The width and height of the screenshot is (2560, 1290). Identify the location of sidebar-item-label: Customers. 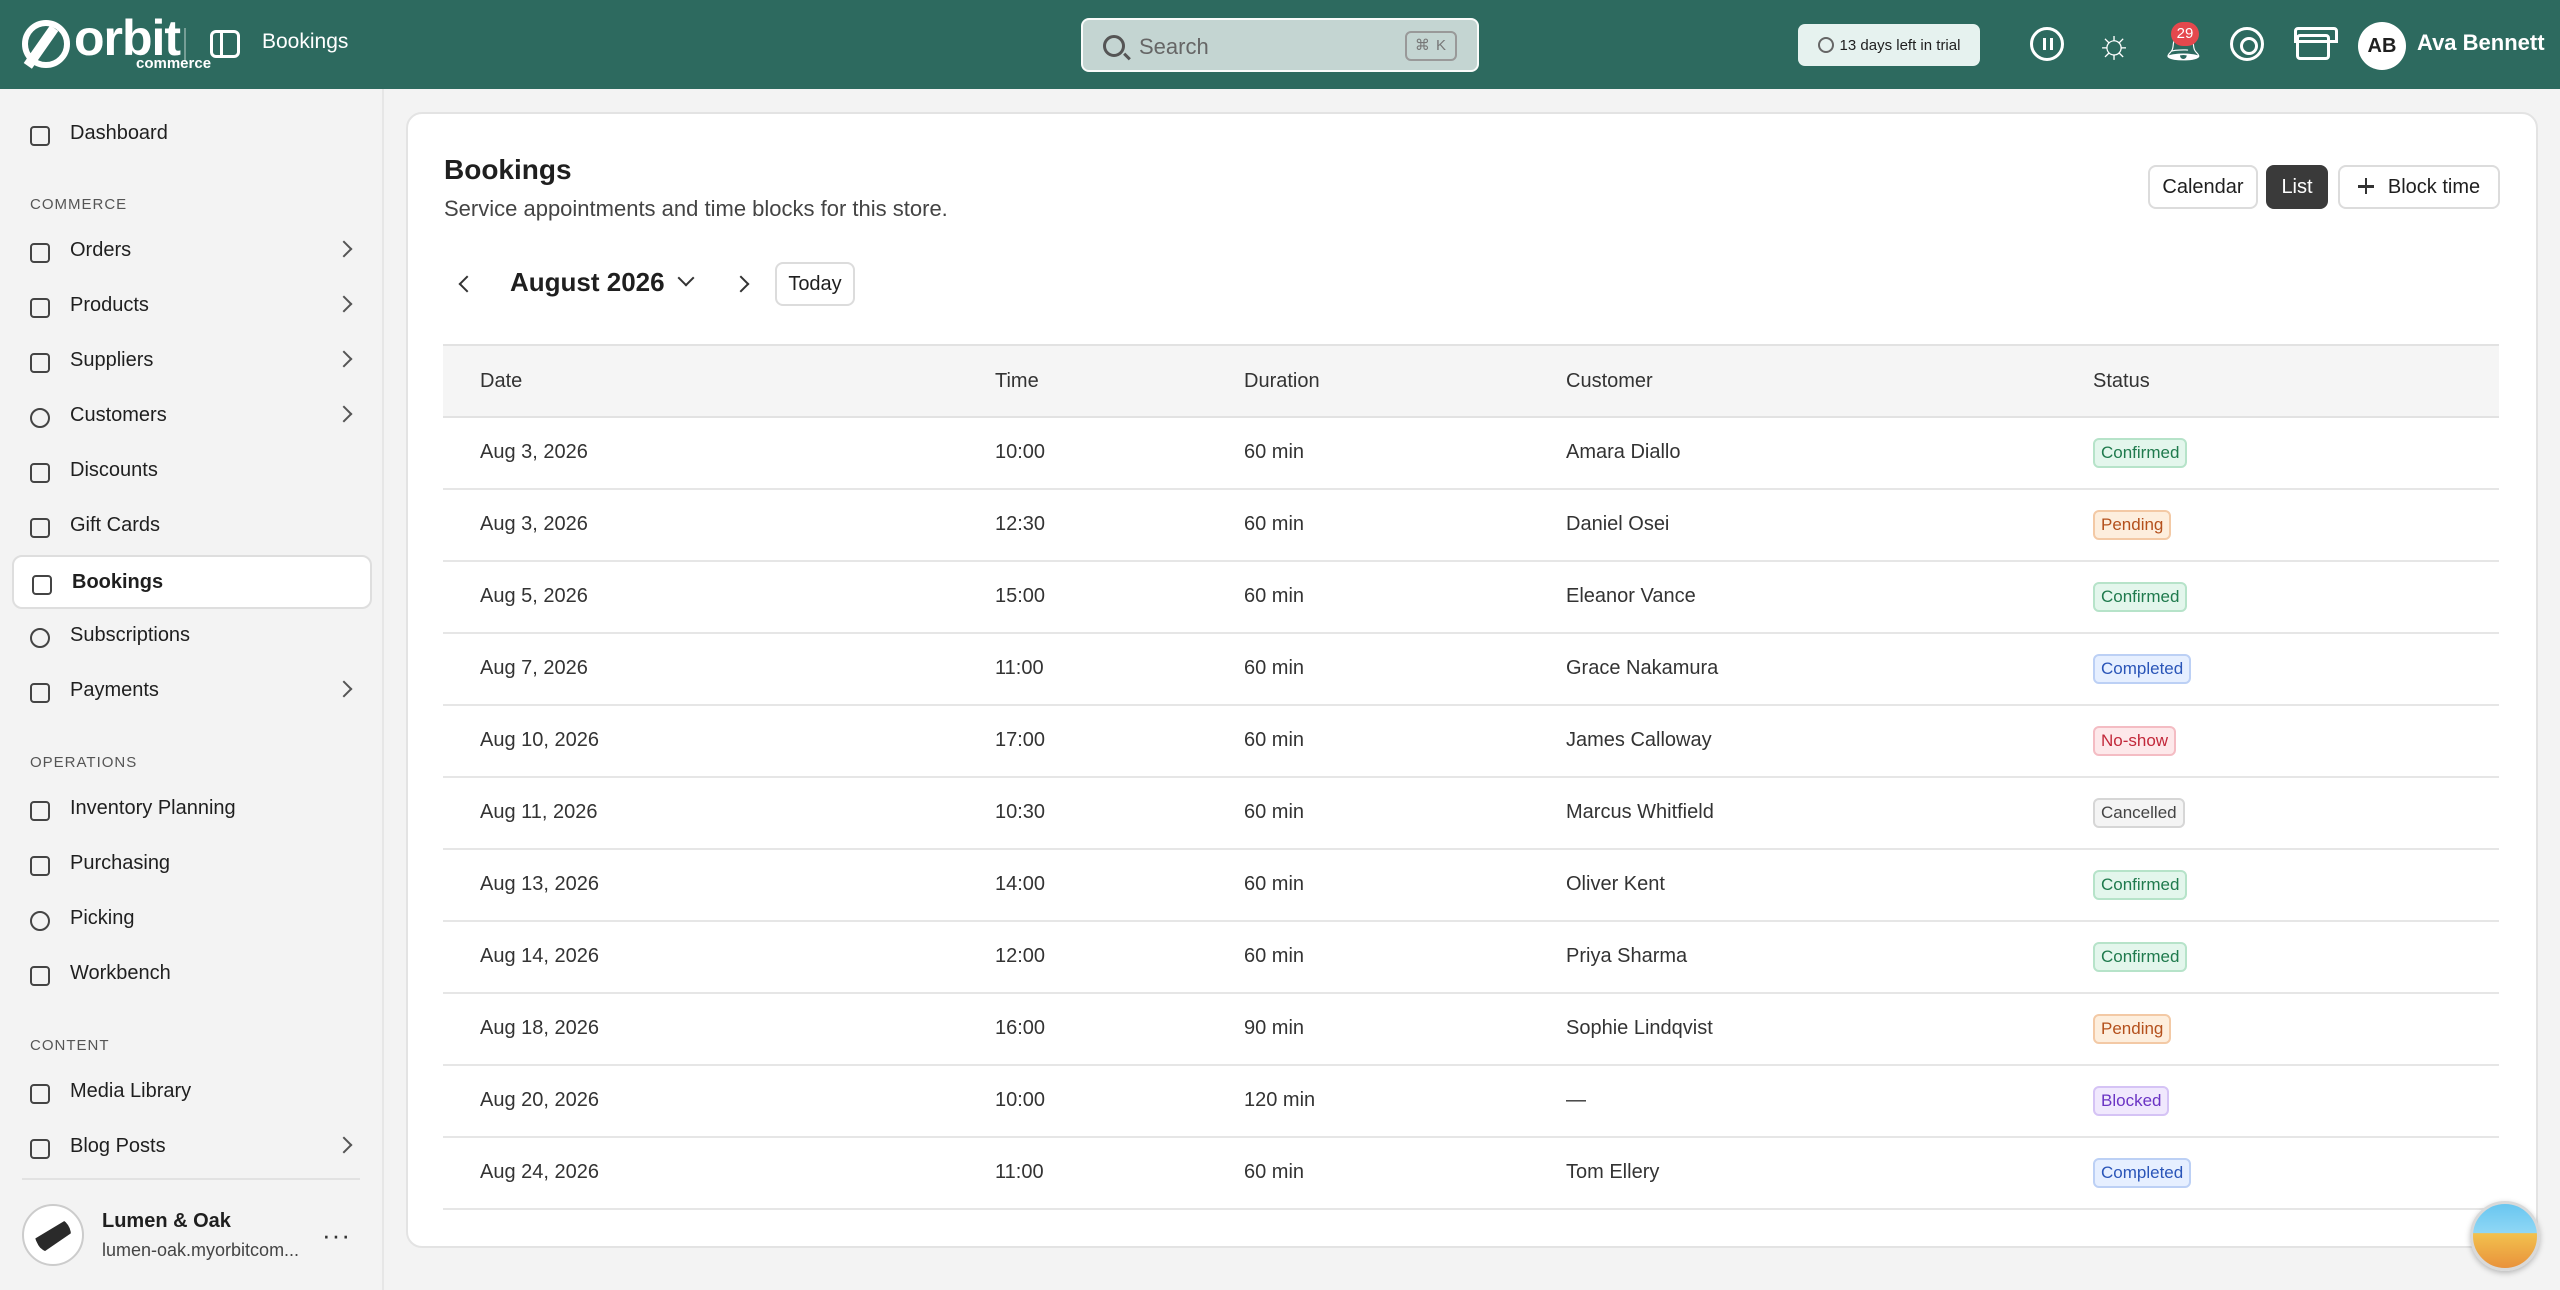
(118, 415).